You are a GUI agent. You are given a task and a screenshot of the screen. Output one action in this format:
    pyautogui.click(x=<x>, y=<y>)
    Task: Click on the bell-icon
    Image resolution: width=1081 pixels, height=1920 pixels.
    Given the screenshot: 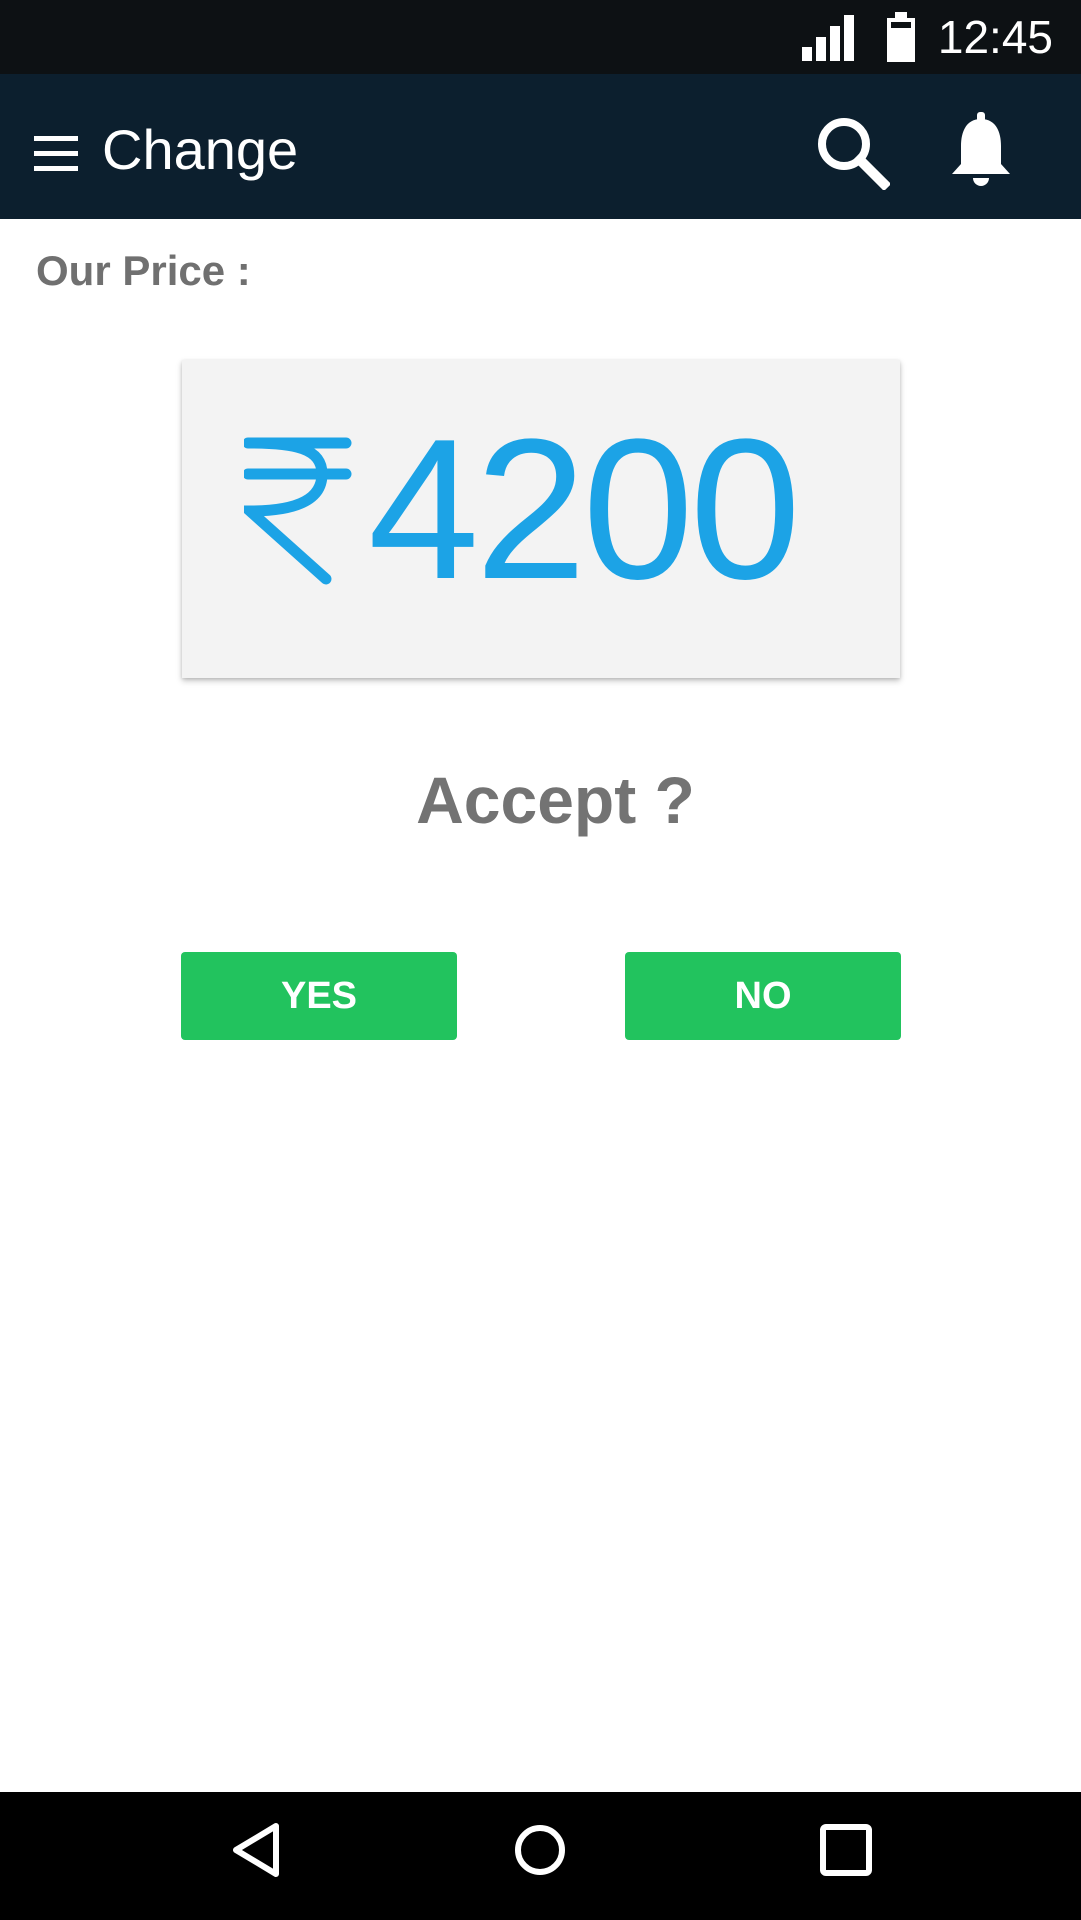 What is the action you would take?
    pyautogui.click(x=981, y=151)
    